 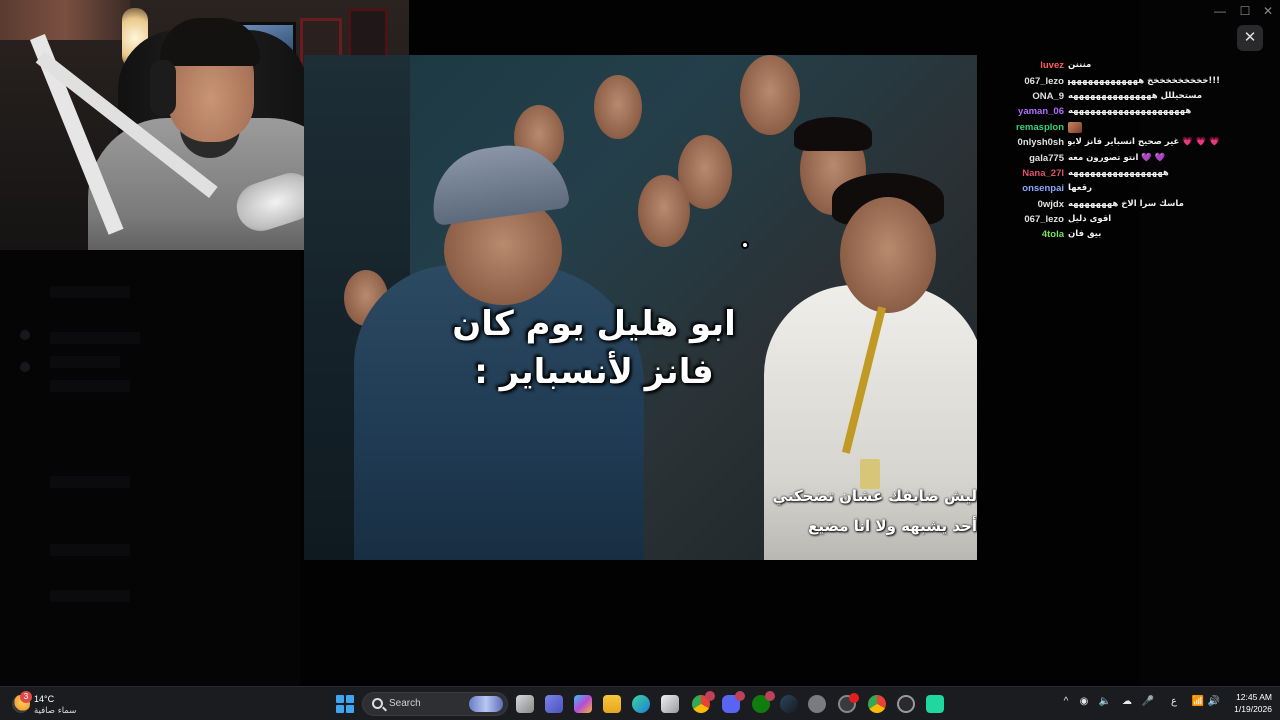 What do you see at coordinates (1110, 127) in the screenshot?
I see `chat-message: remasplon` at bounding box center [1110, 127].